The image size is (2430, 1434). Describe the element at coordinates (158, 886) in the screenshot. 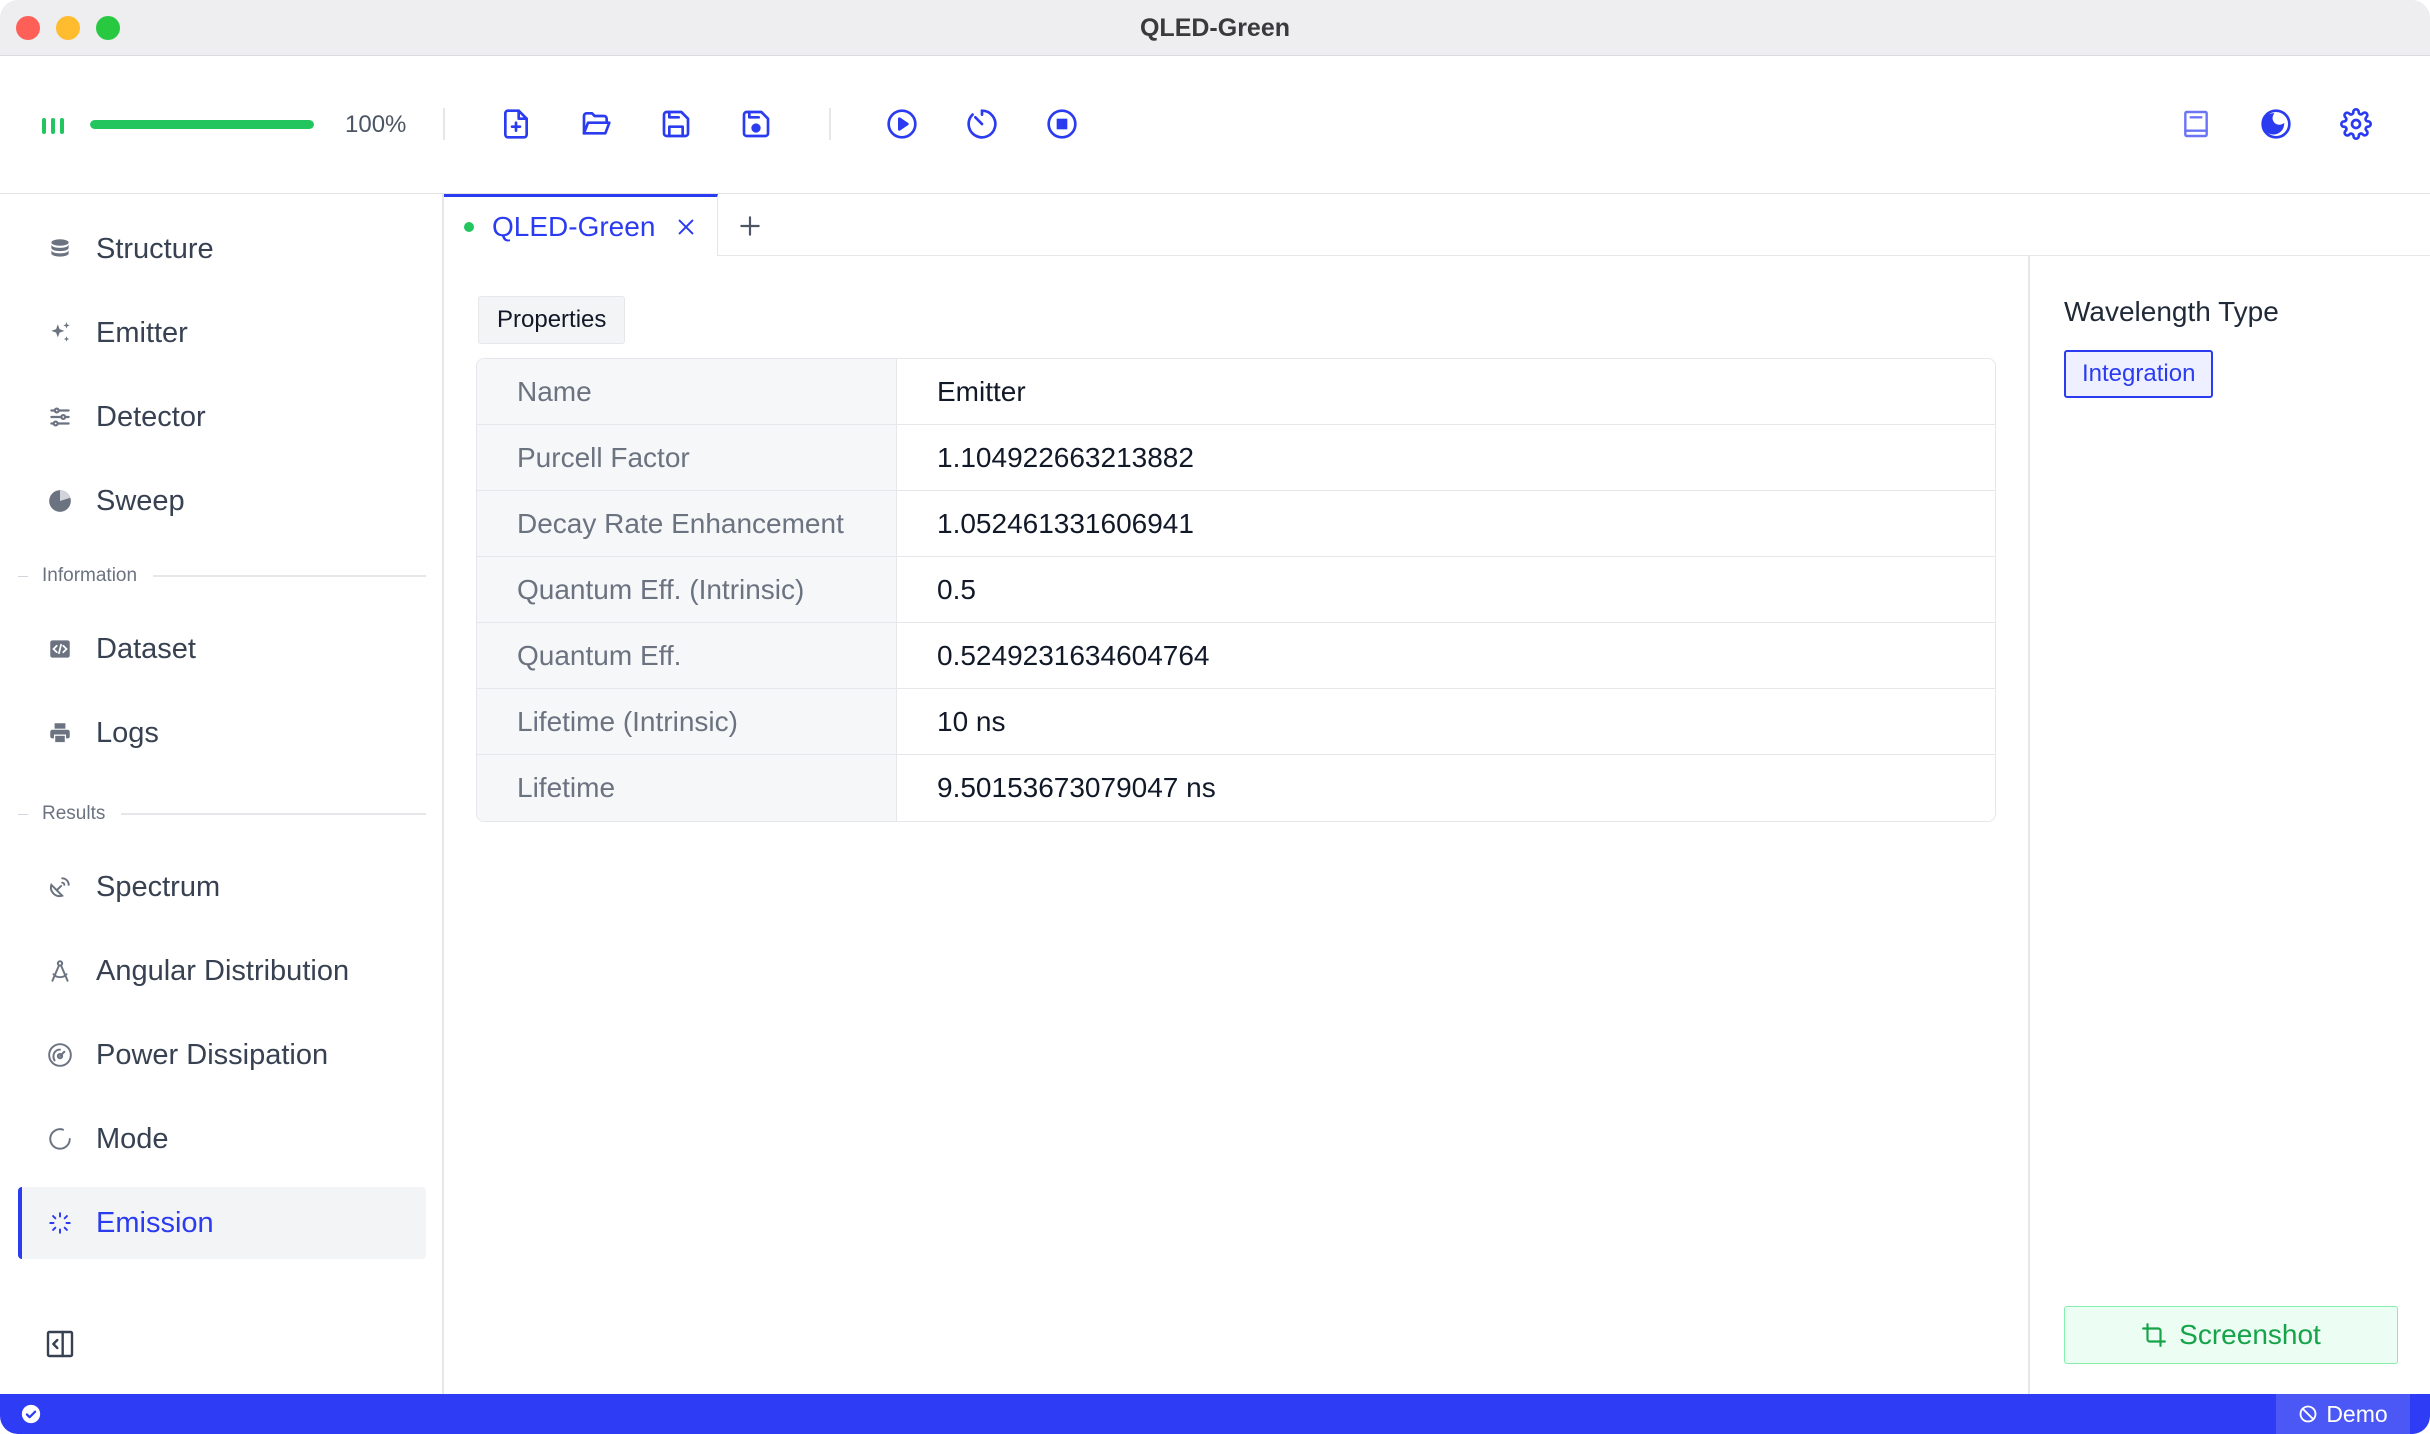

I see `sidebar-item-label: Spectrum` at that location.